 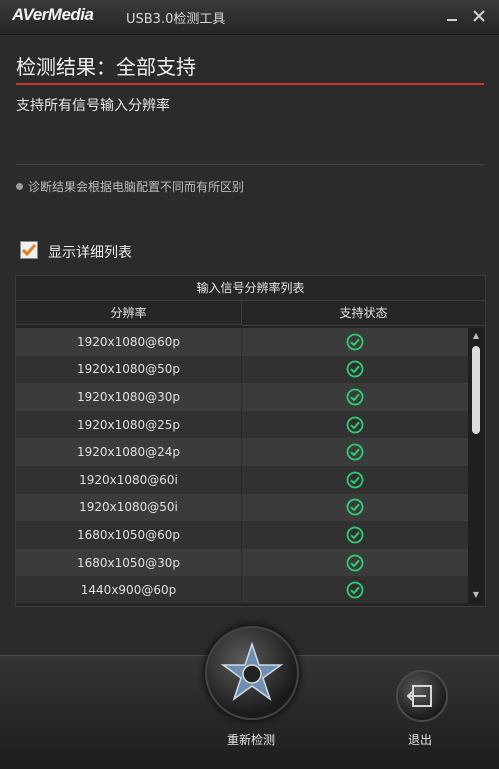 What do you see at coordinates (250, 164) in the screenshot?
I see `separator` at bounding box center [250, 164].